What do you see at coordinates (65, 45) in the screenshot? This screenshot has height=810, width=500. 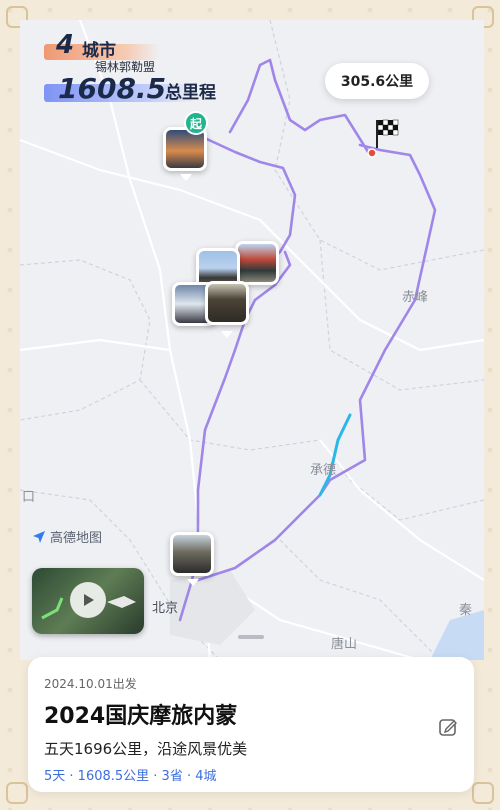 I see `city-count: 4` at bounding box center [65, 45].